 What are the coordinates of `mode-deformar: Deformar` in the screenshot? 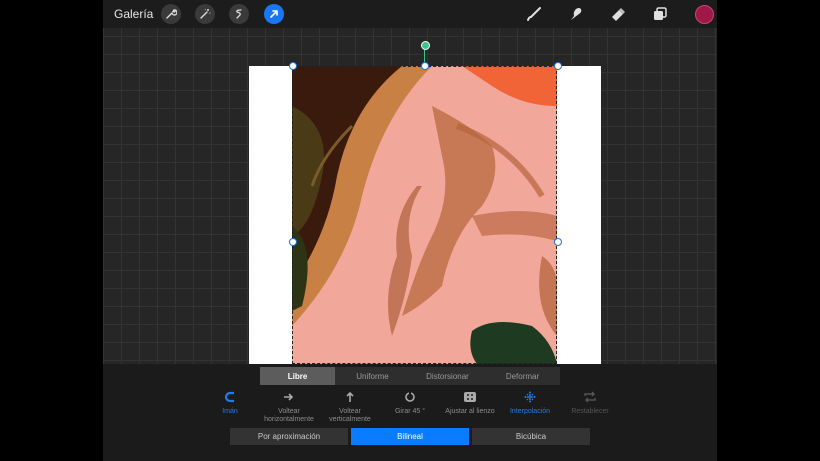 It's located at (522, 376).